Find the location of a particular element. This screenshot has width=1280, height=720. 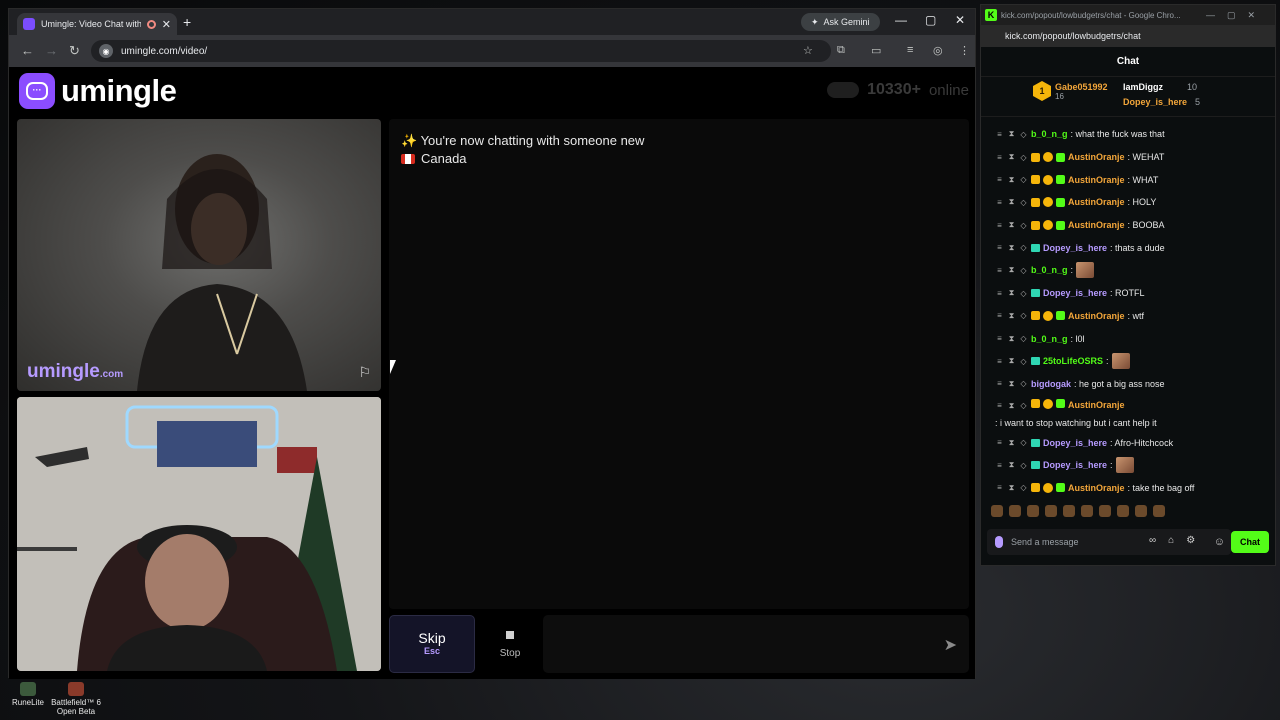

tab-umingle: Umingle: Video Chat with S ✕ is located at coordinates (97, 24).